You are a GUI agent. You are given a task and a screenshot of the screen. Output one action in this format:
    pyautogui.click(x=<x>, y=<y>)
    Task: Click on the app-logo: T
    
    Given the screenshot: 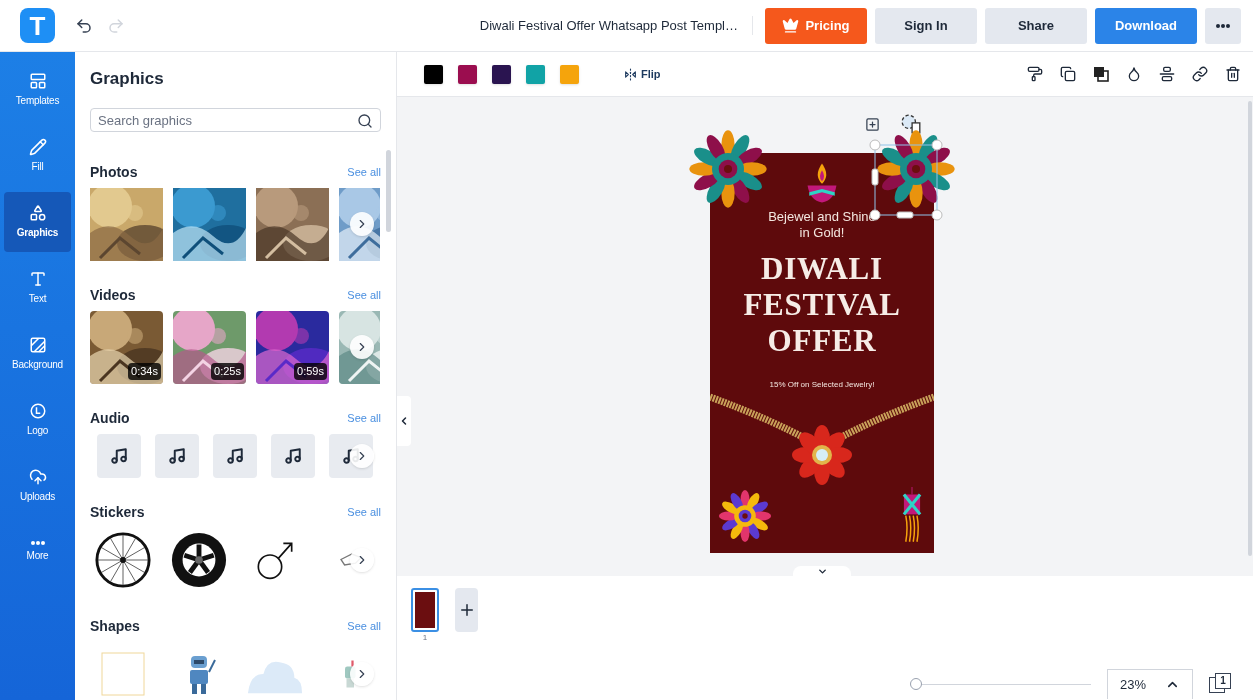 What is the action you would take?
    pyautogui.click(x=37, y=25)
    